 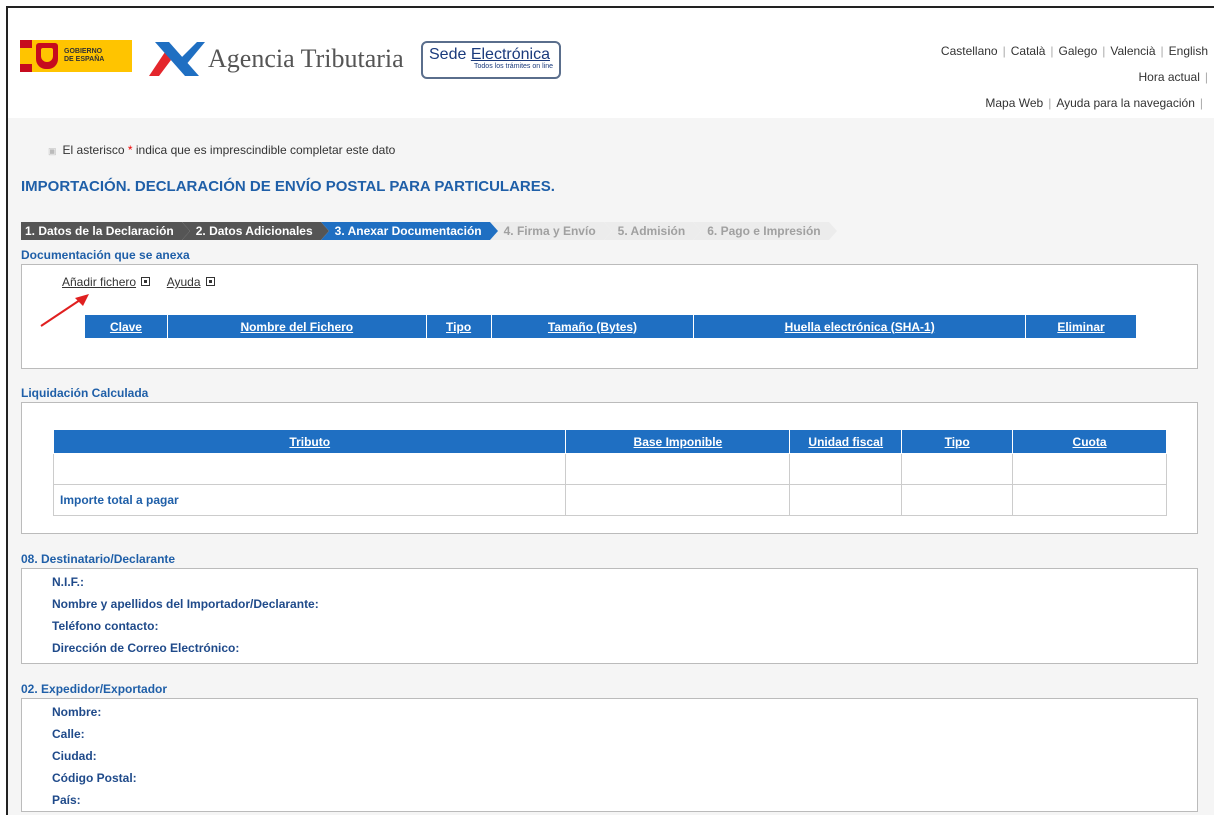 What do you see at coordinates (105, 626) in the screenshot?
I see `telefono-label: Teléfono contacto:` at bounding box center [105, 626].